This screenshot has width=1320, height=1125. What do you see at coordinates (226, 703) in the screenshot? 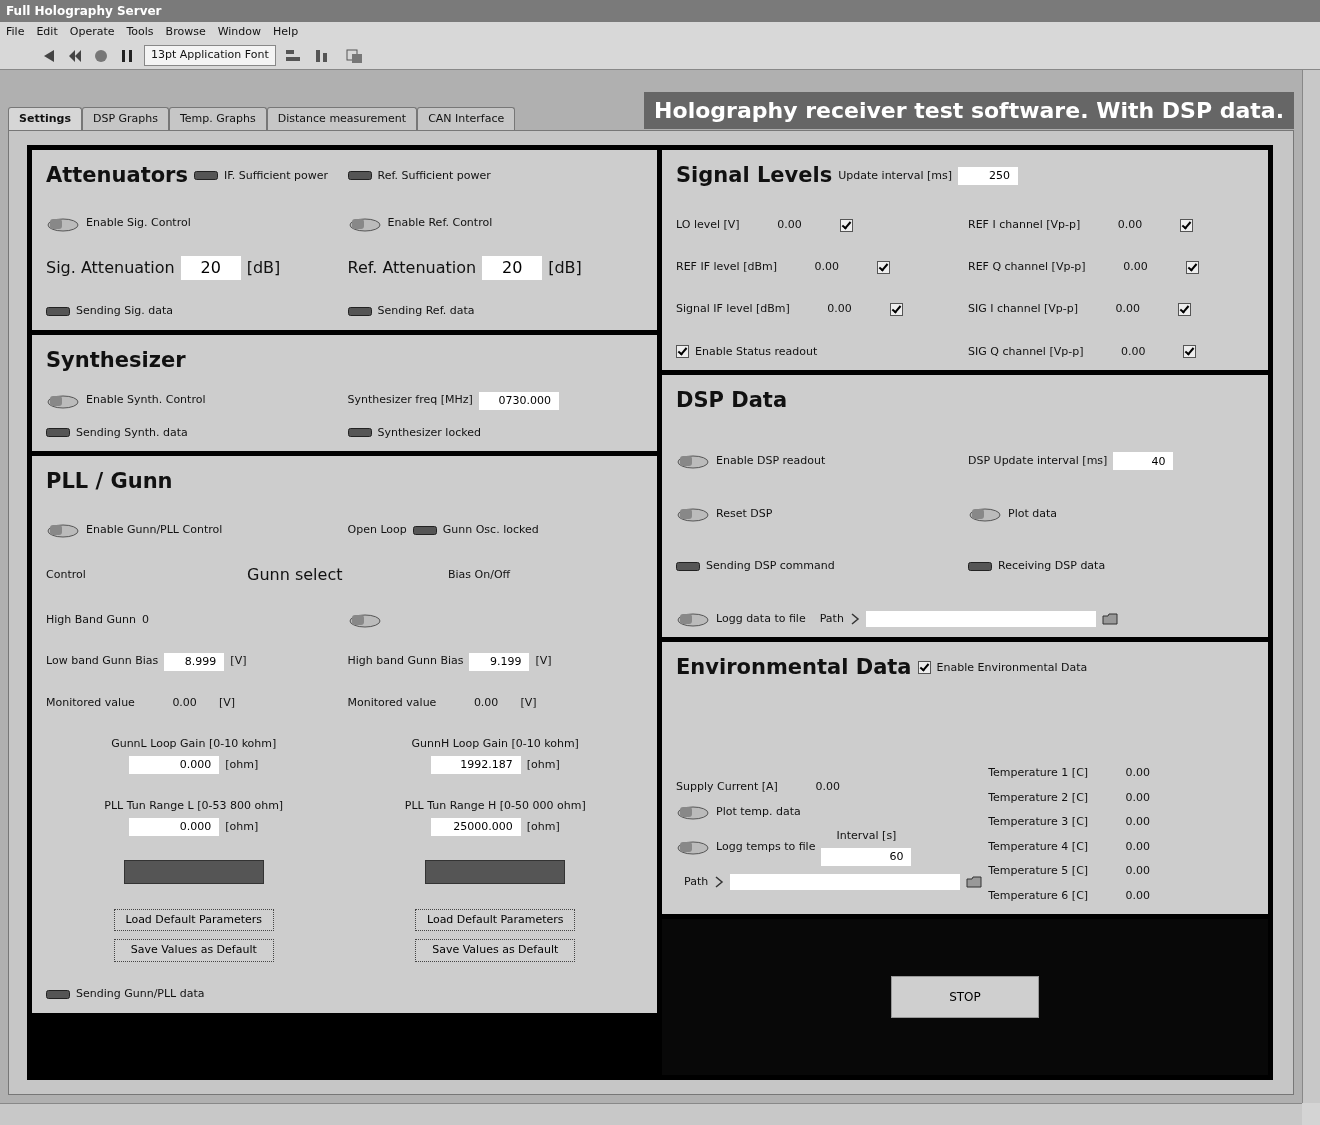
I see `unit-label: [V]` at bounding box center [226, 703].